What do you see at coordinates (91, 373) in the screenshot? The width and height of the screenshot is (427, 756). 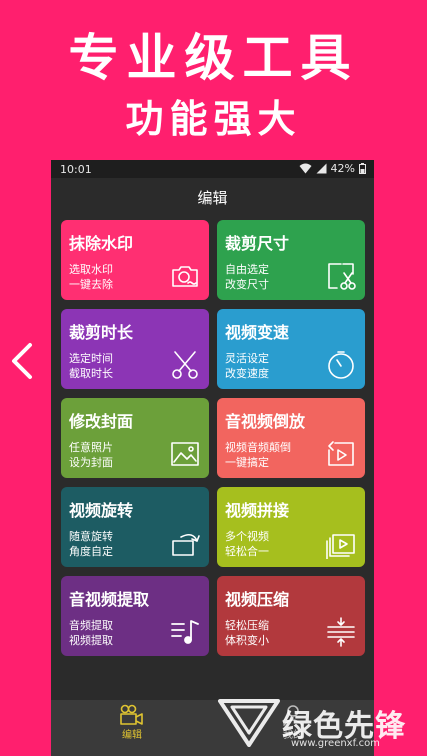 I see `card-desc-line: 截取时长` at bounding box center [91, 373].